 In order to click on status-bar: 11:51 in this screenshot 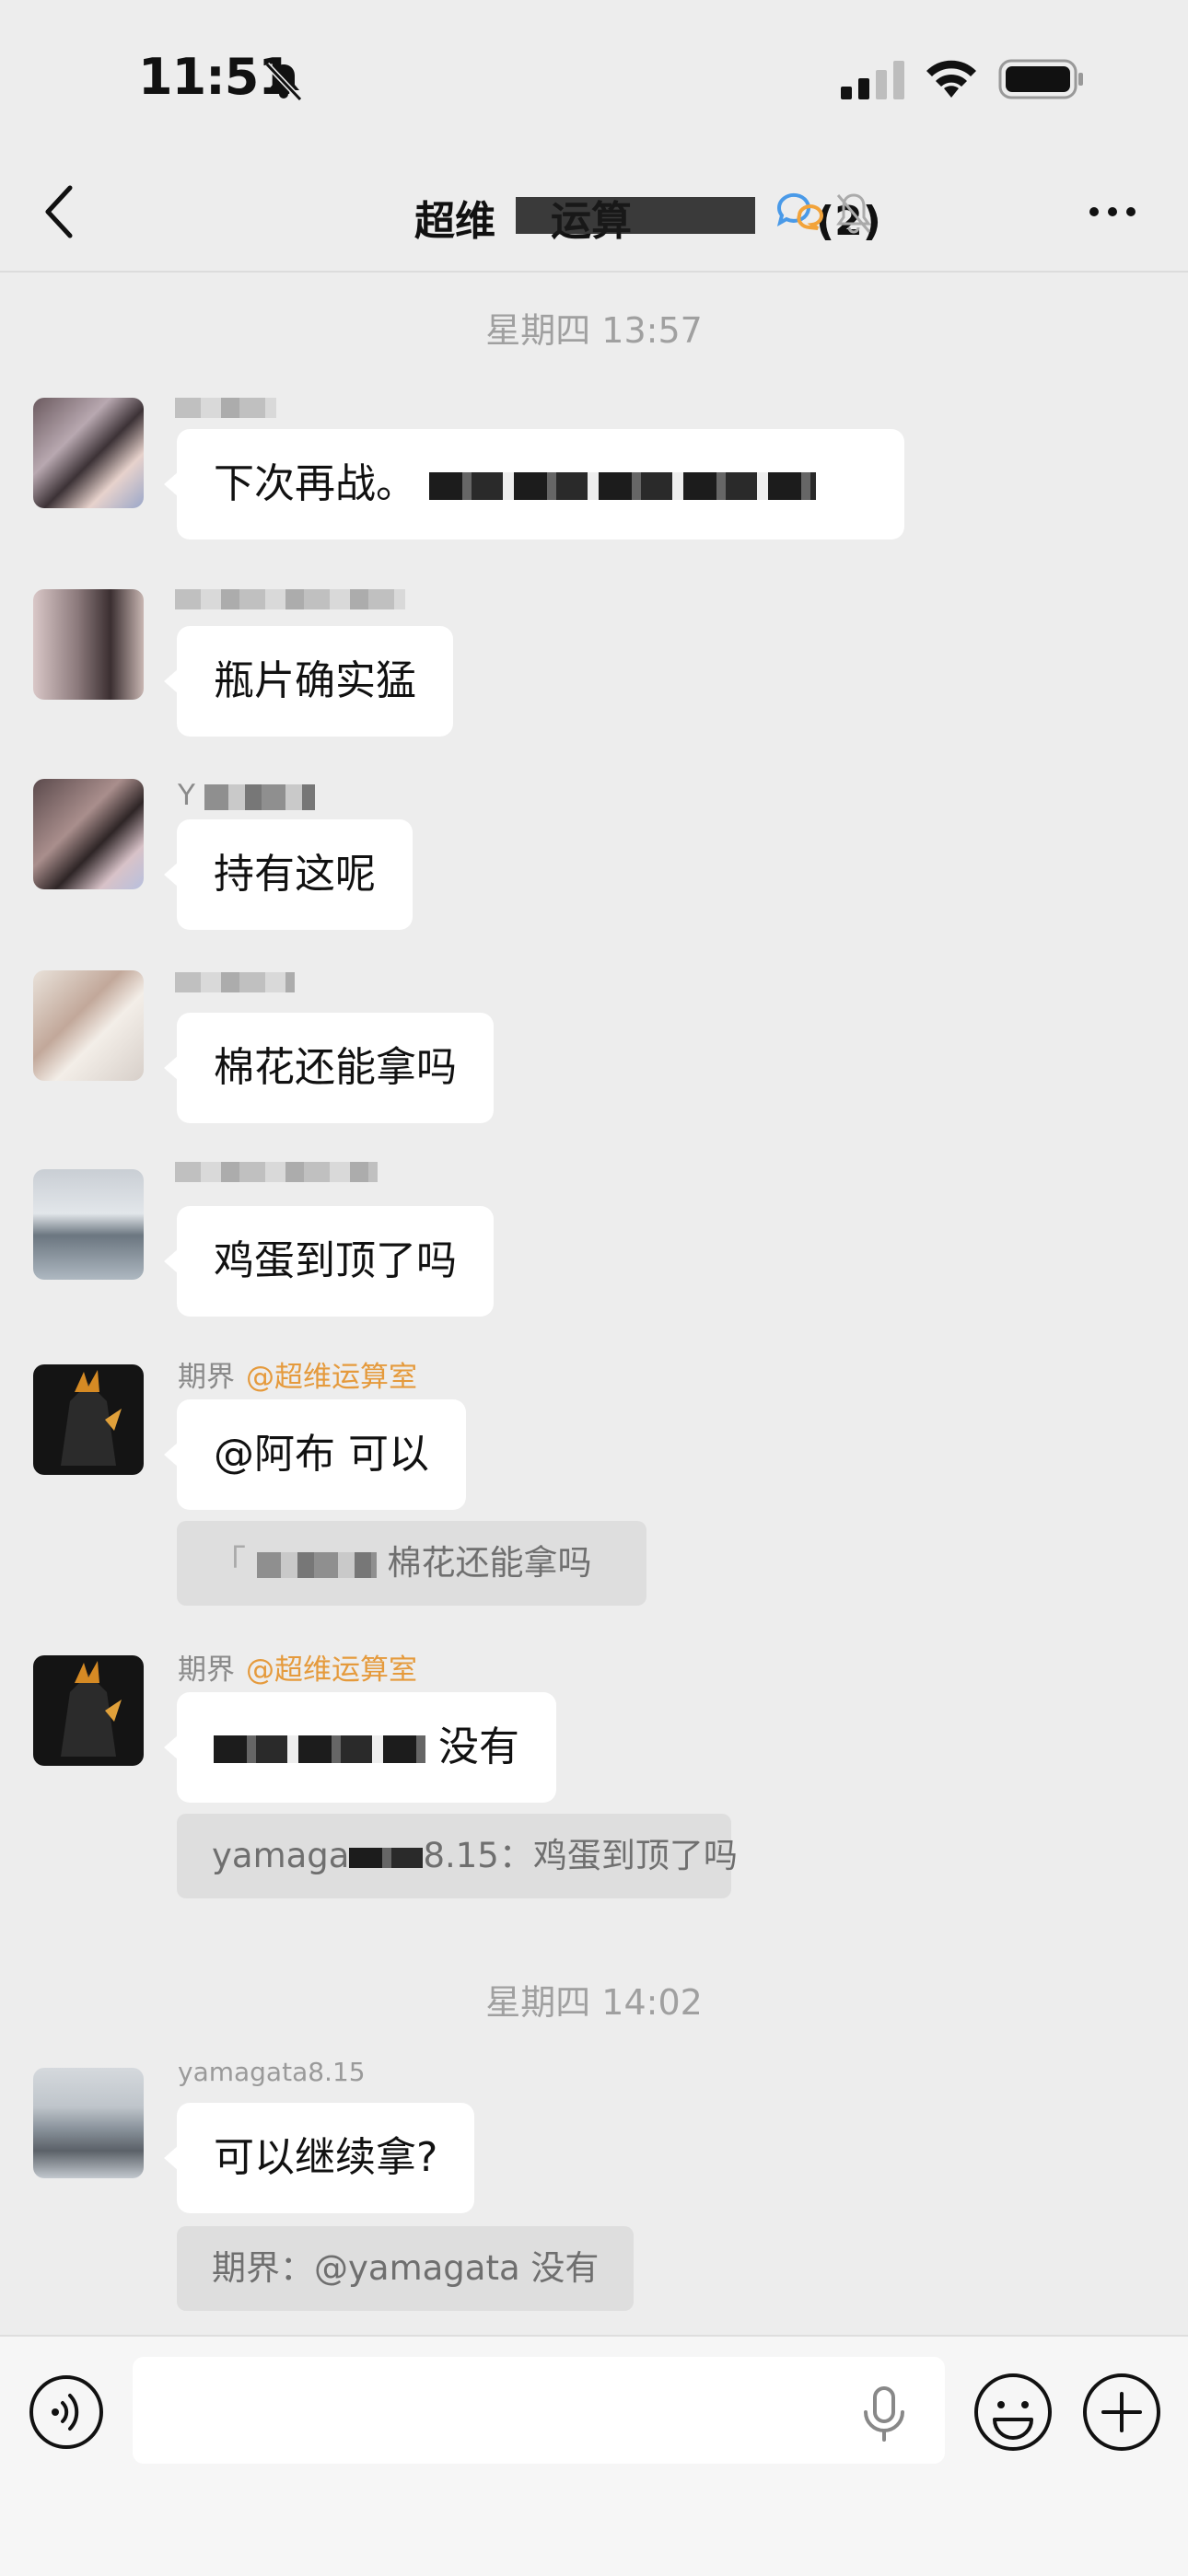, I will do `click(594, 78)`.